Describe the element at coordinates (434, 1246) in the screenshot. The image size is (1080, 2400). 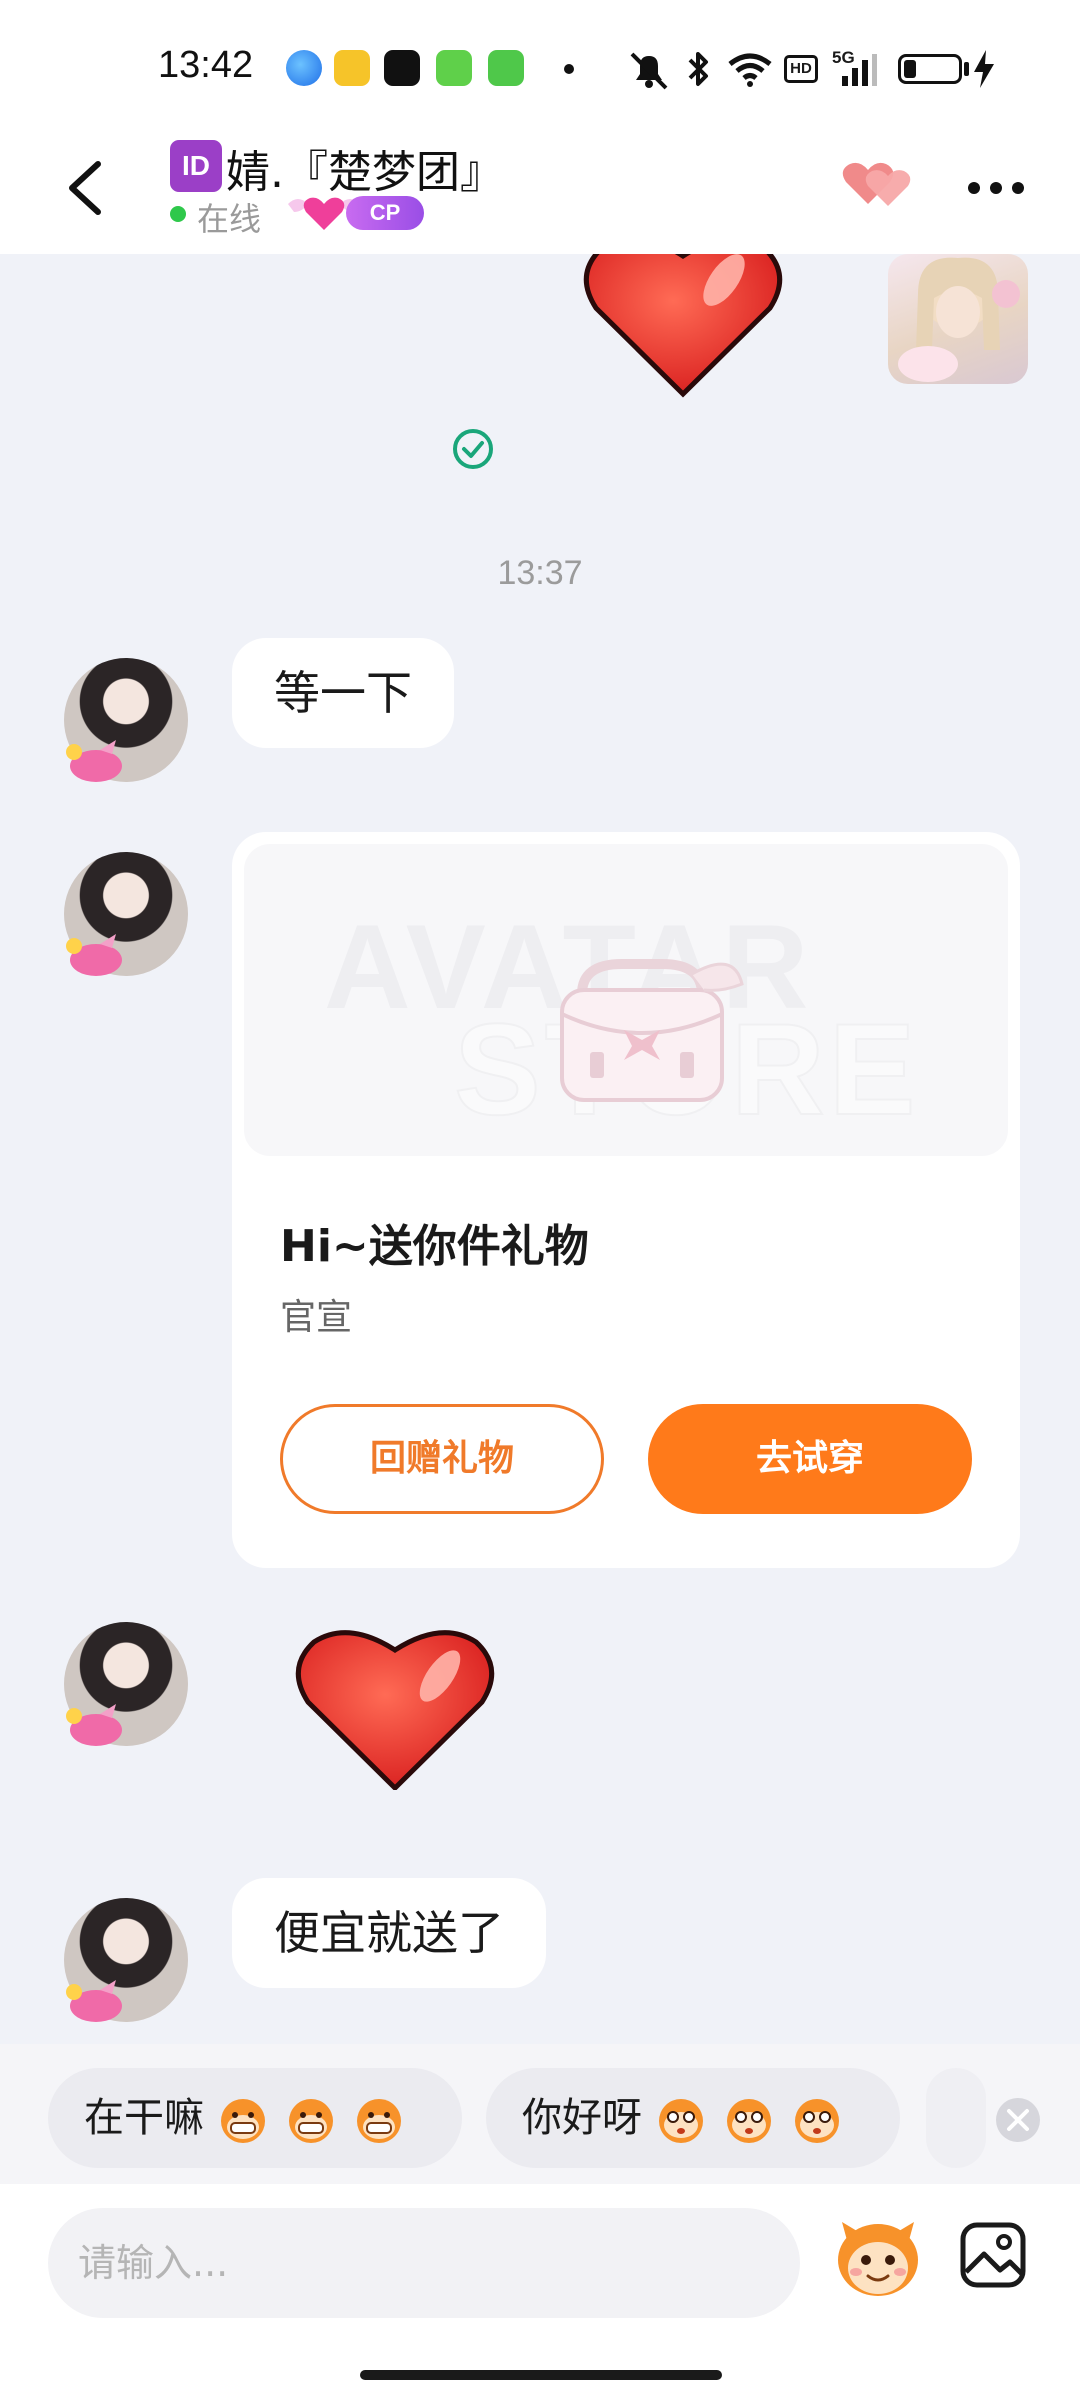
I see `gift-card-title: Hi~送你件礼物` at that location.